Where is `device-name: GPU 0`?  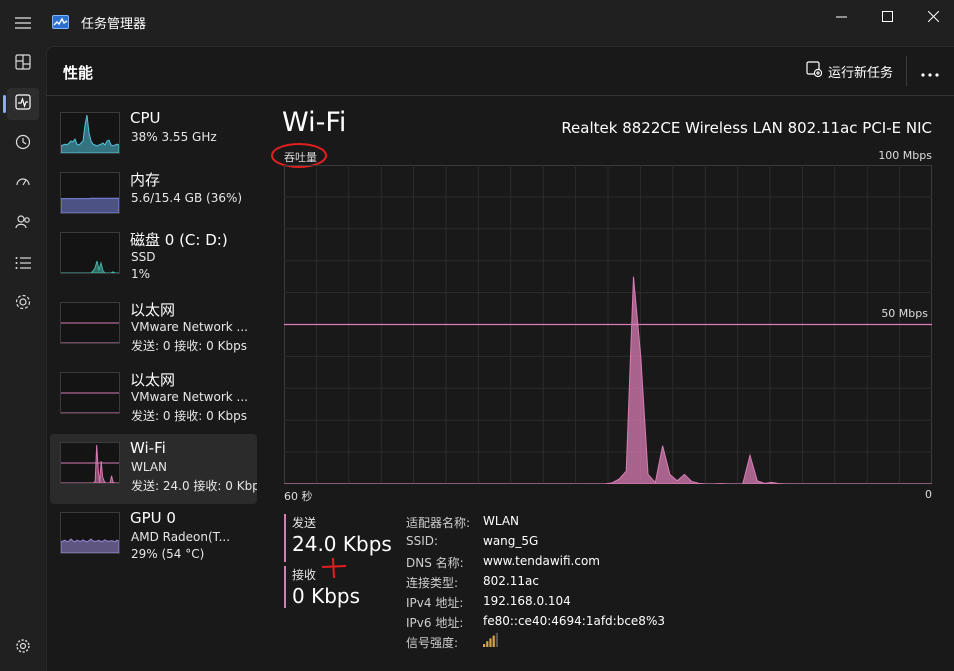
device-name: GPU 0 is located at coordinates (153, 518).